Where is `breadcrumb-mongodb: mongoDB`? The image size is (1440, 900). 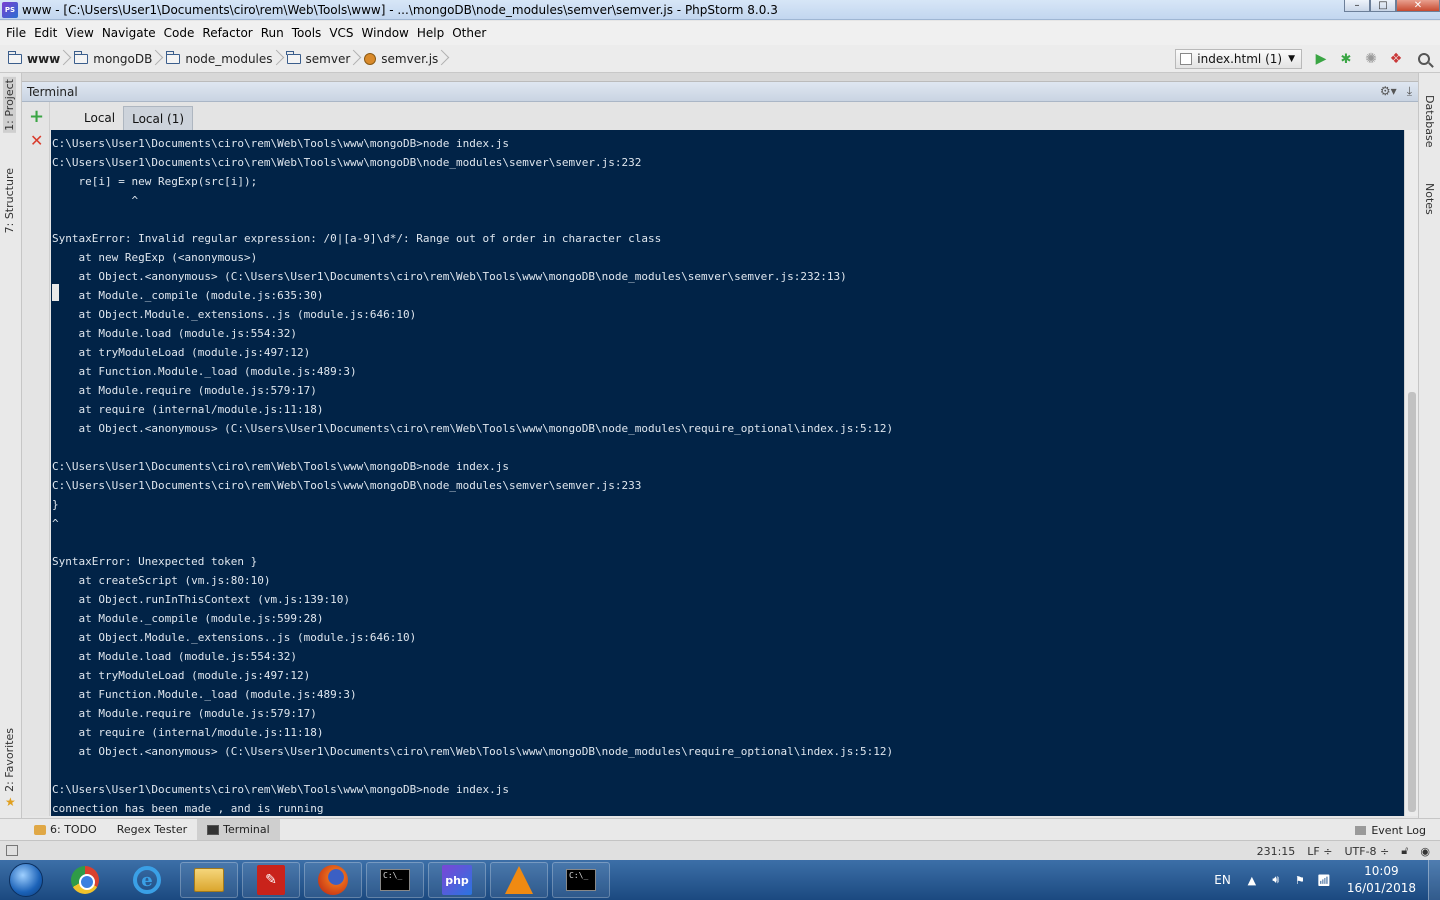
breadcrumb-mongodb: mongoDB is located at coordinates (112, 59).